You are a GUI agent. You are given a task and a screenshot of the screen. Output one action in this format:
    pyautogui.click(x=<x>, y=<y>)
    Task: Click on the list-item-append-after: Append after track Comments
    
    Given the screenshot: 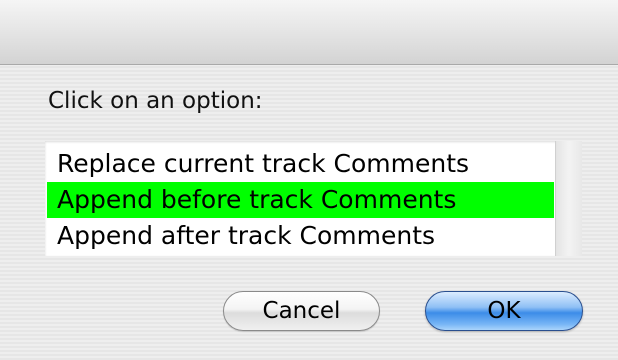 What is the action you would take?
    pyautogui.click(x=300, y=236)
    